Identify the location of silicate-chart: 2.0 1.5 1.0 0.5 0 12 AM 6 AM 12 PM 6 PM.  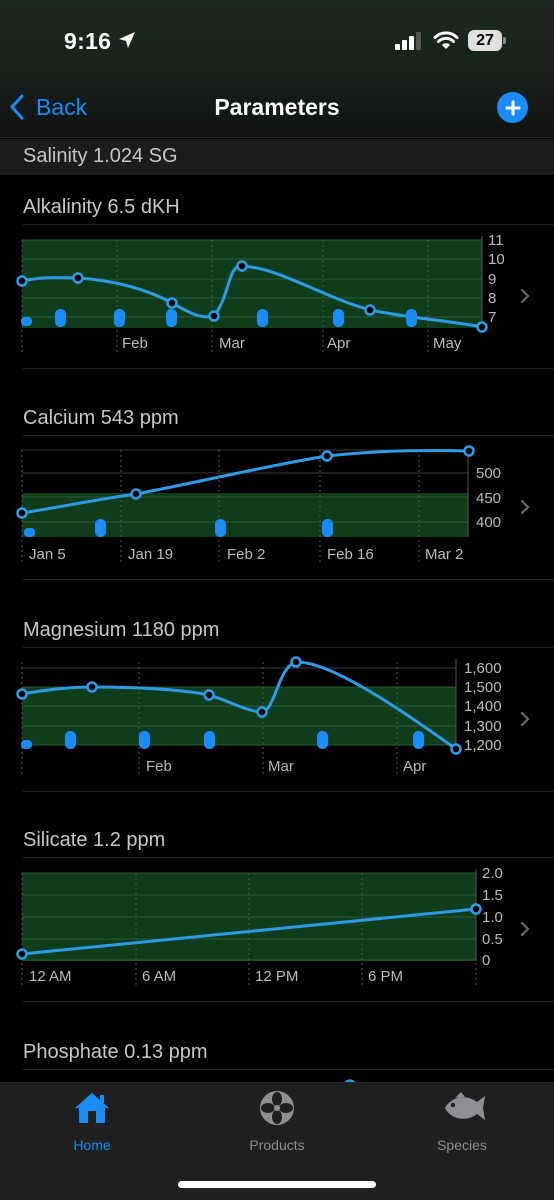
(277, 930).